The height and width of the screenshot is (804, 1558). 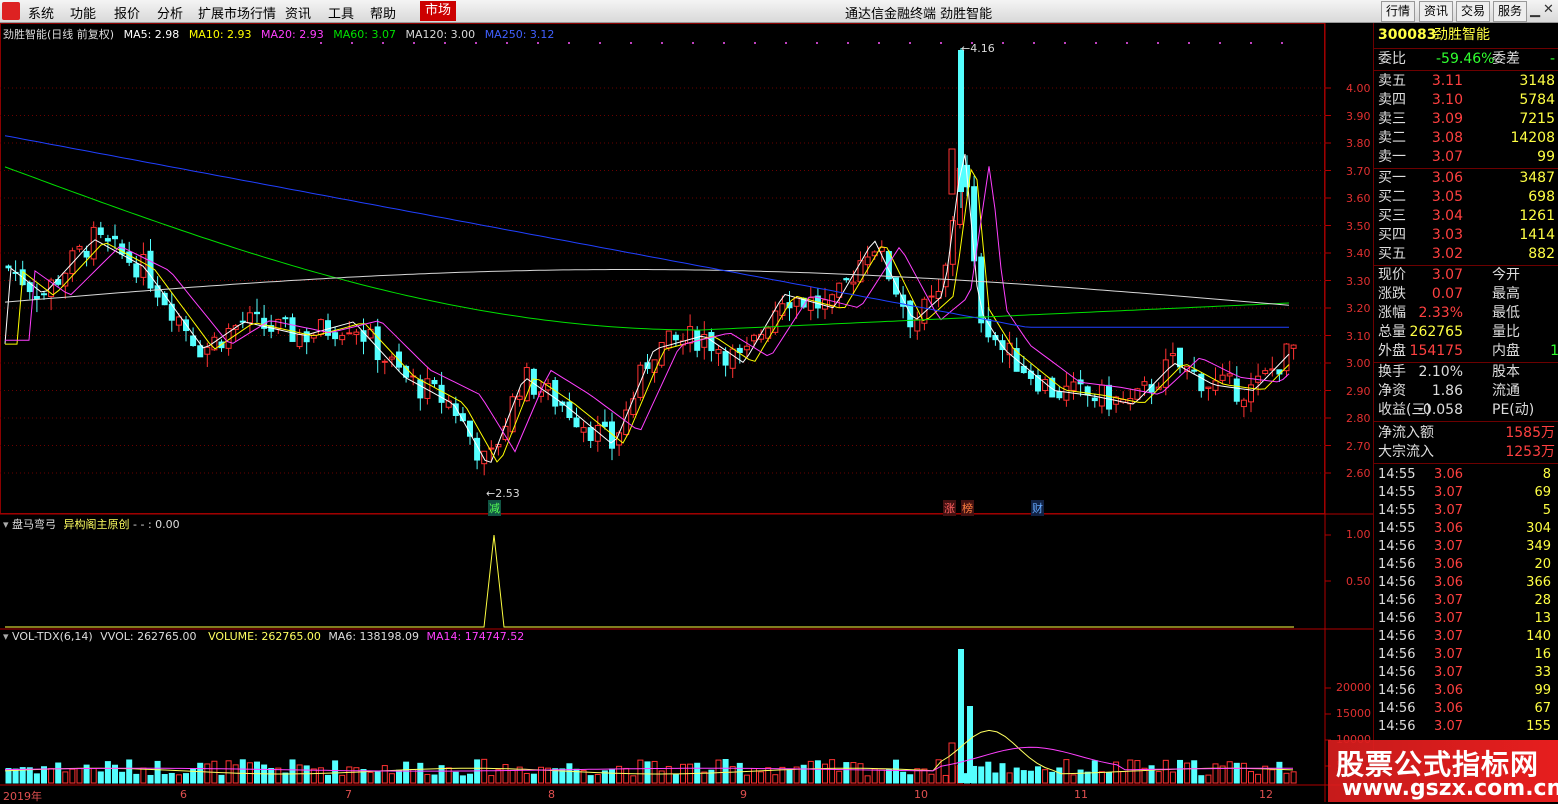 I want to click on sell-row: 卖二 3.08 14208, so click(x=1468, y=138).